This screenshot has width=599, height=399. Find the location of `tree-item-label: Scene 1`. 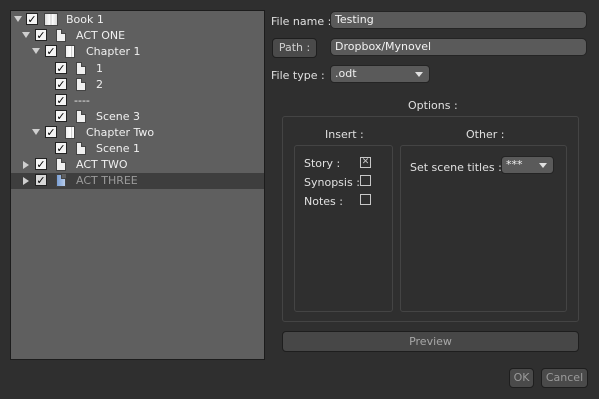

tree-item-label: Scene 1 is located at coordinates (118, 148).